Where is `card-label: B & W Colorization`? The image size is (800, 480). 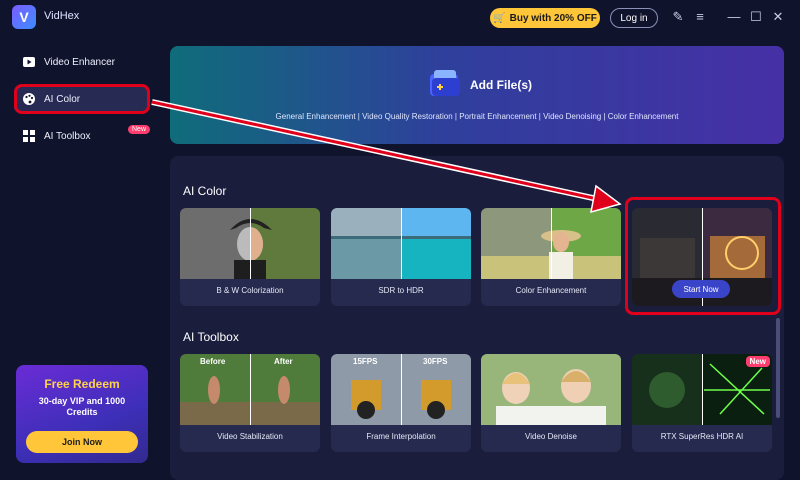 card-label: B & W Colorization is located at coordinates (250, 290).